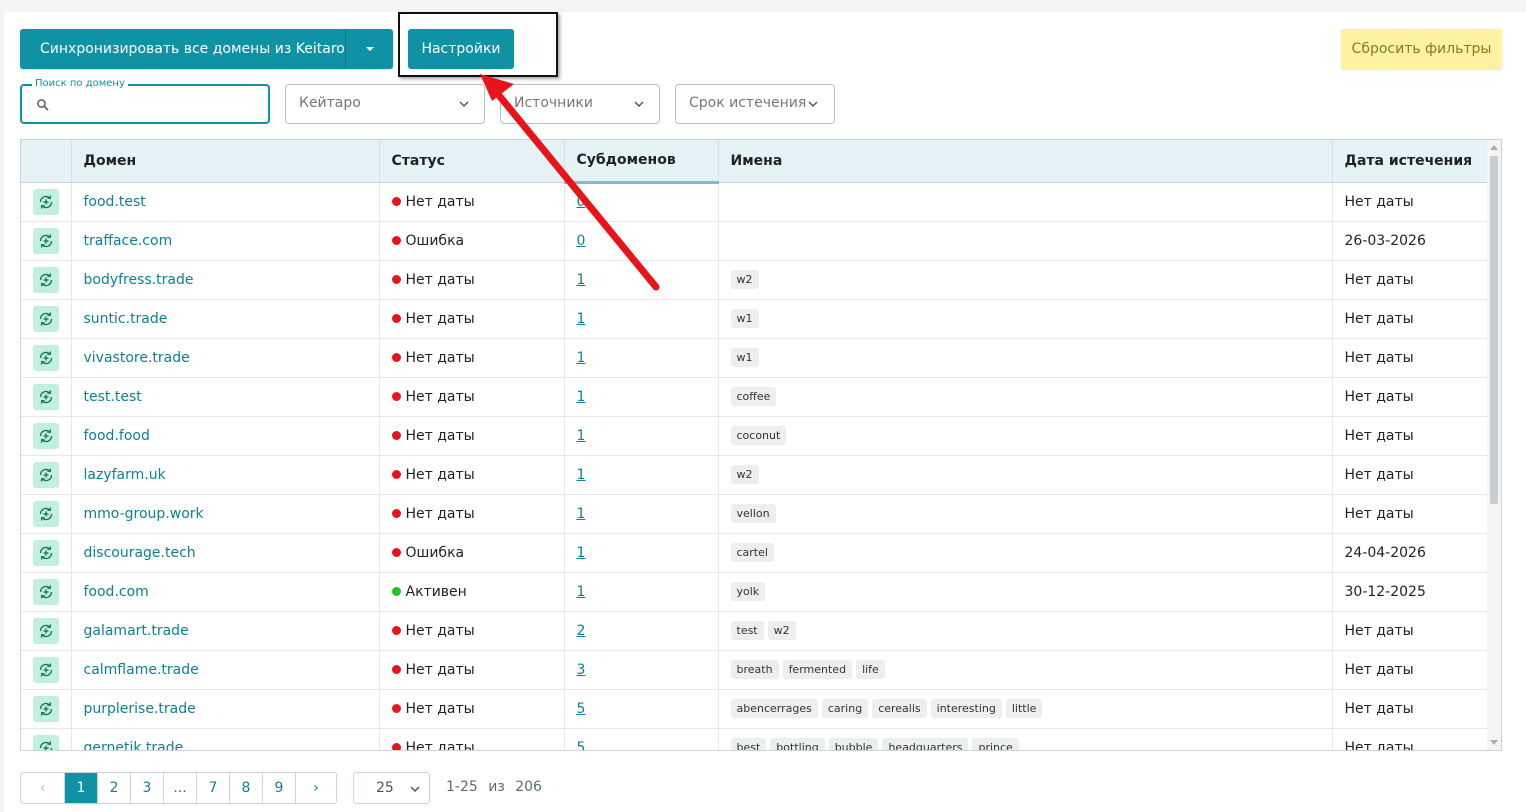 The height and width of the screenshot is (812, 1526). What do you see at coordinates (126, 319) in the screenshot?
I see `domain-link: suntic.trade` at bounding box center [126, 319].